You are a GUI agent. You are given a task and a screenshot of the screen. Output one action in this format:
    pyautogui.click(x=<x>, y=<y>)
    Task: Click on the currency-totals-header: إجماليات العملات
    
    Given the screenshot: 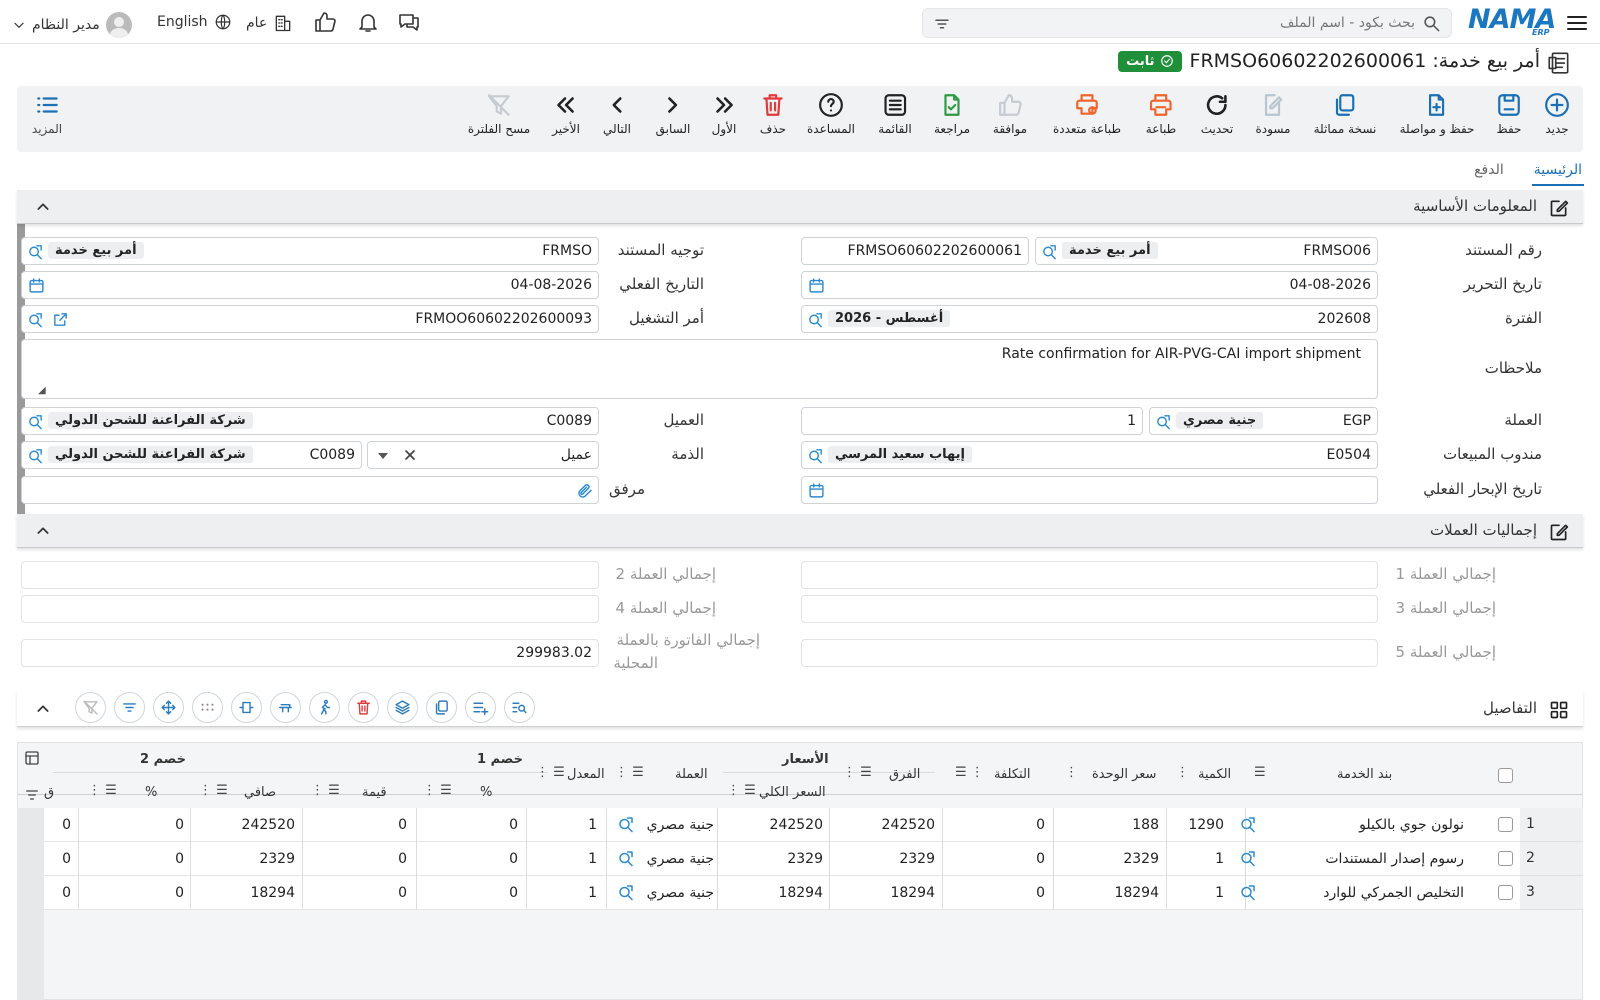 What is the action you would take?
    pyautogui.click(x=800, y=531)
    